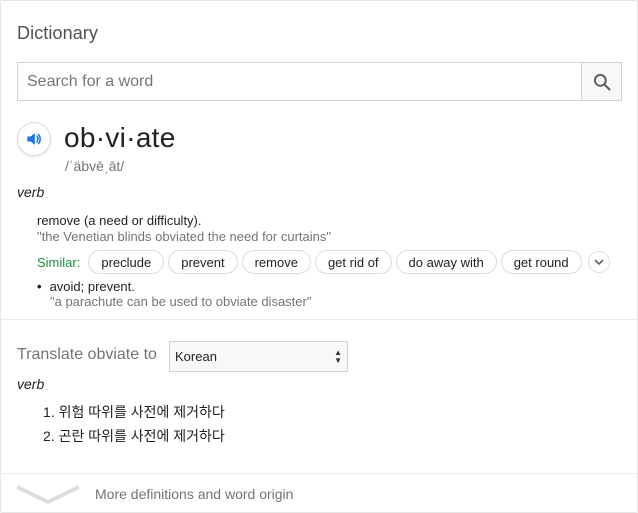 This screenshot has width=638, height=513. Describe the element at coordinates (141, 436) in the screenshot. I see `translation-text: 곤란 따위를 사전에 제거하다` at that location.